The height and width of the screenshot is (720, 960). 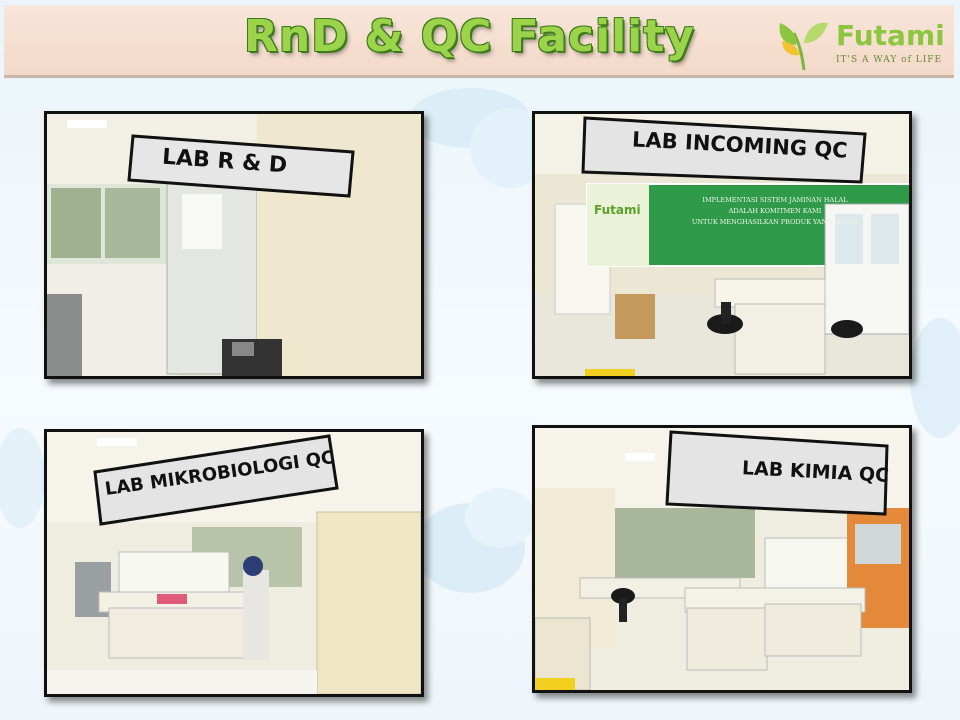 I want to click on banner-line-1: IMPLEMENTASI SISTEM JAMINAN HALAL, so click(x=775, y=200).